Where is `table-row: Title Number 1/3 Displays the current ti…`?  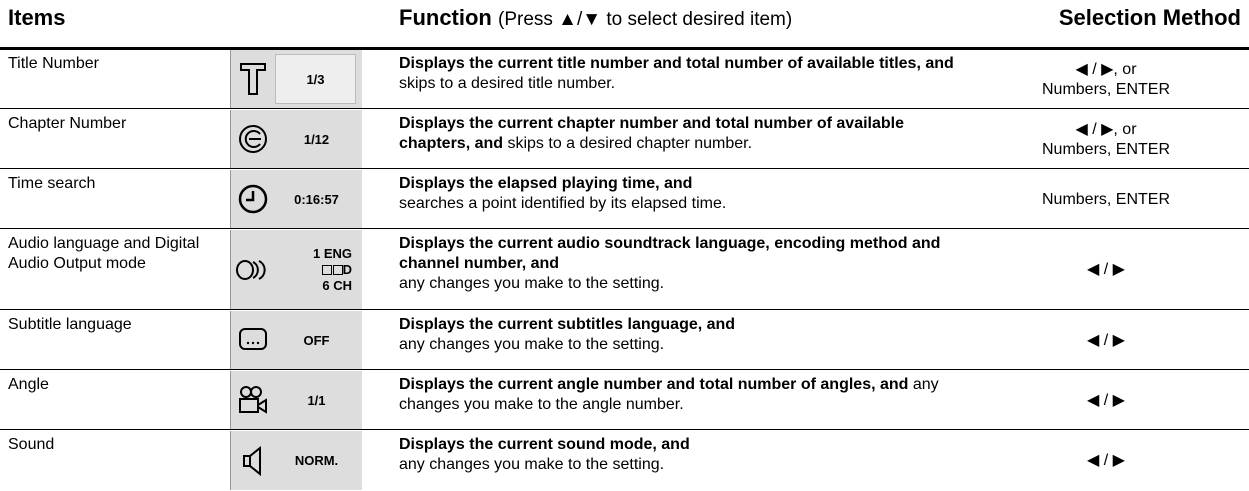 table-row: Title Number 1/3 Displays the current ti… is located at coordinates (624, 79).